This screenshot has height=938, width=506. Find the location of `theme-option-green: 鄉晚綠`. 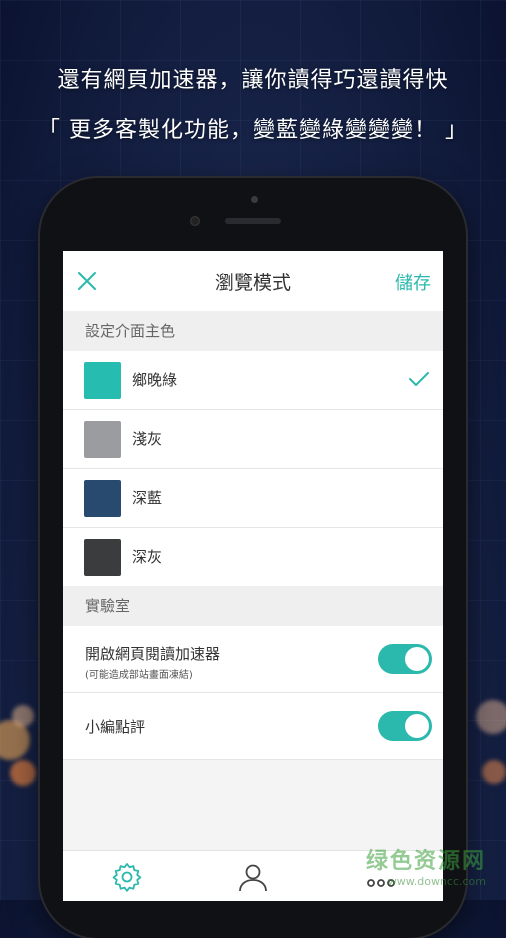

theme-option-green: 鄉晚綠 is located at coordinates (253, 380).